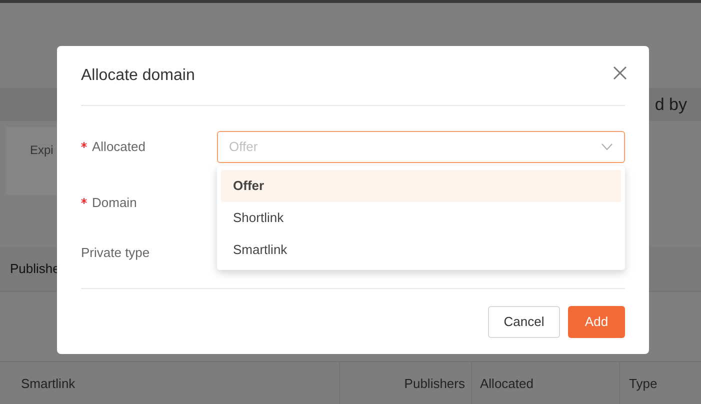 The width and height of the screenshot is (701, 404). Describe the element at coordinates (42, 150) in the screenshot. I see `stat-label: Expi` at that location.